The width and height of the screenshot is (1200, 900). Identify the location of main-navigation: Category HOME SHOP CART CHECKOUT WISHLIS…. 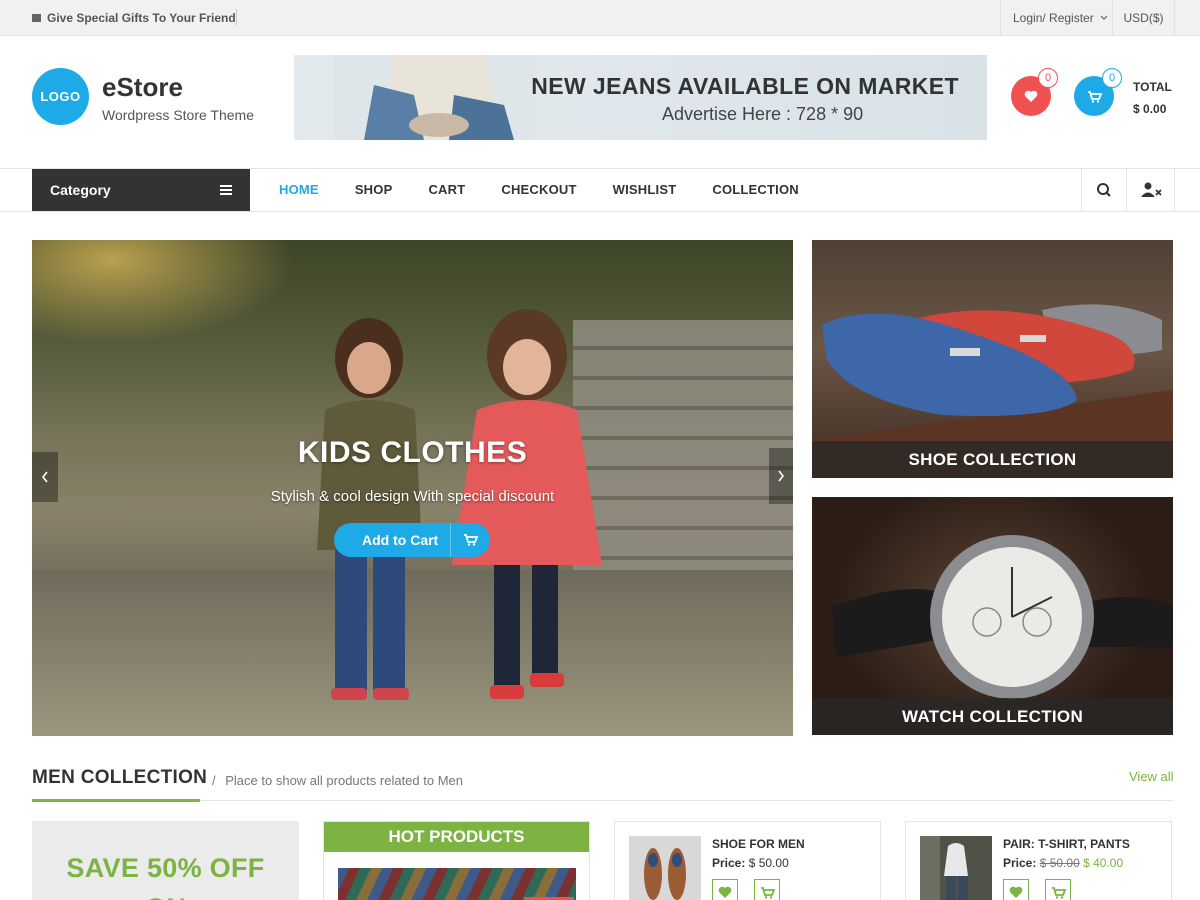
(600, 190).